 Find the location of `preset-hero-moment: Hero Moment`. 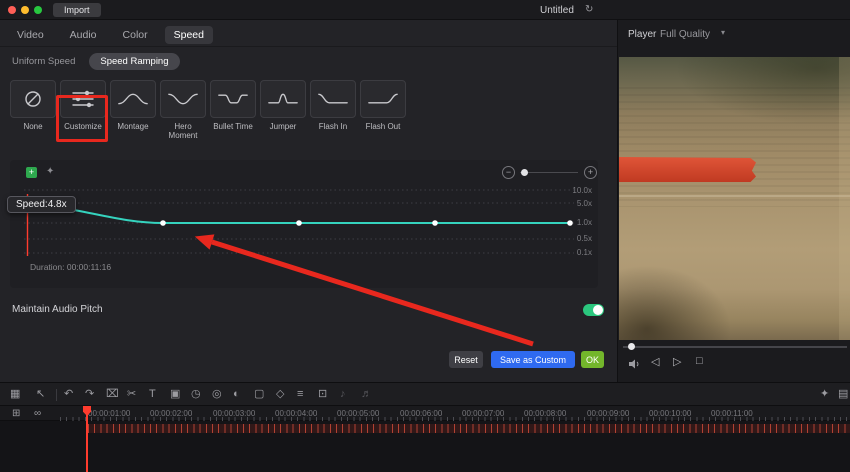

preset-hero-moment: Hero Moment is located at coordinates (183, 110).